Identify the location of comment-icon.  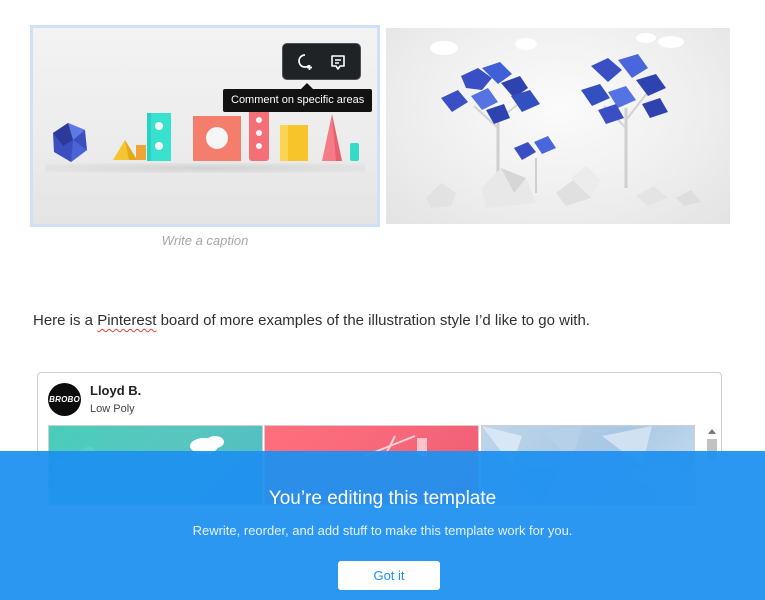
(337, 62).